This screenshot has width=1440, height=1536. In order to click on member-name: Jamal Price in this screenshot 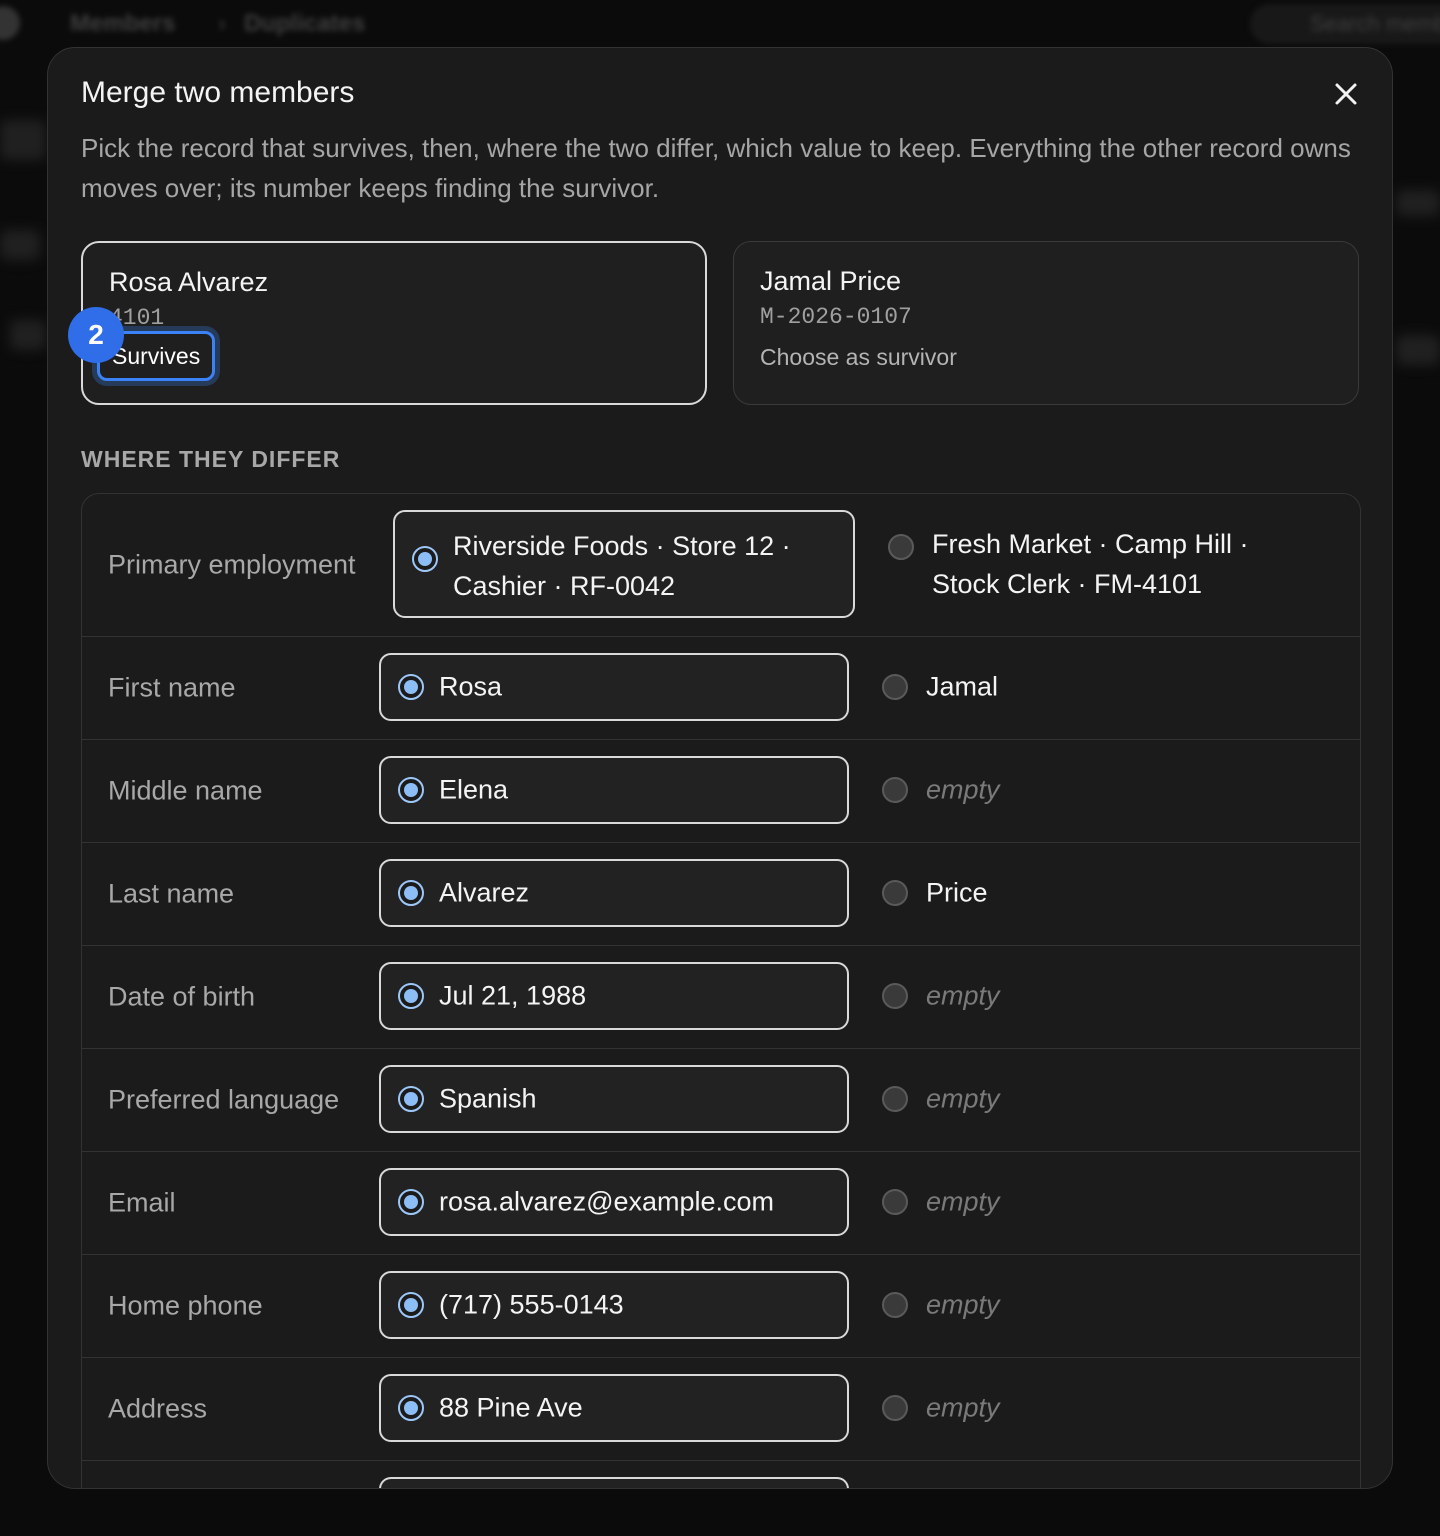, I will do `click(831, 281)`.